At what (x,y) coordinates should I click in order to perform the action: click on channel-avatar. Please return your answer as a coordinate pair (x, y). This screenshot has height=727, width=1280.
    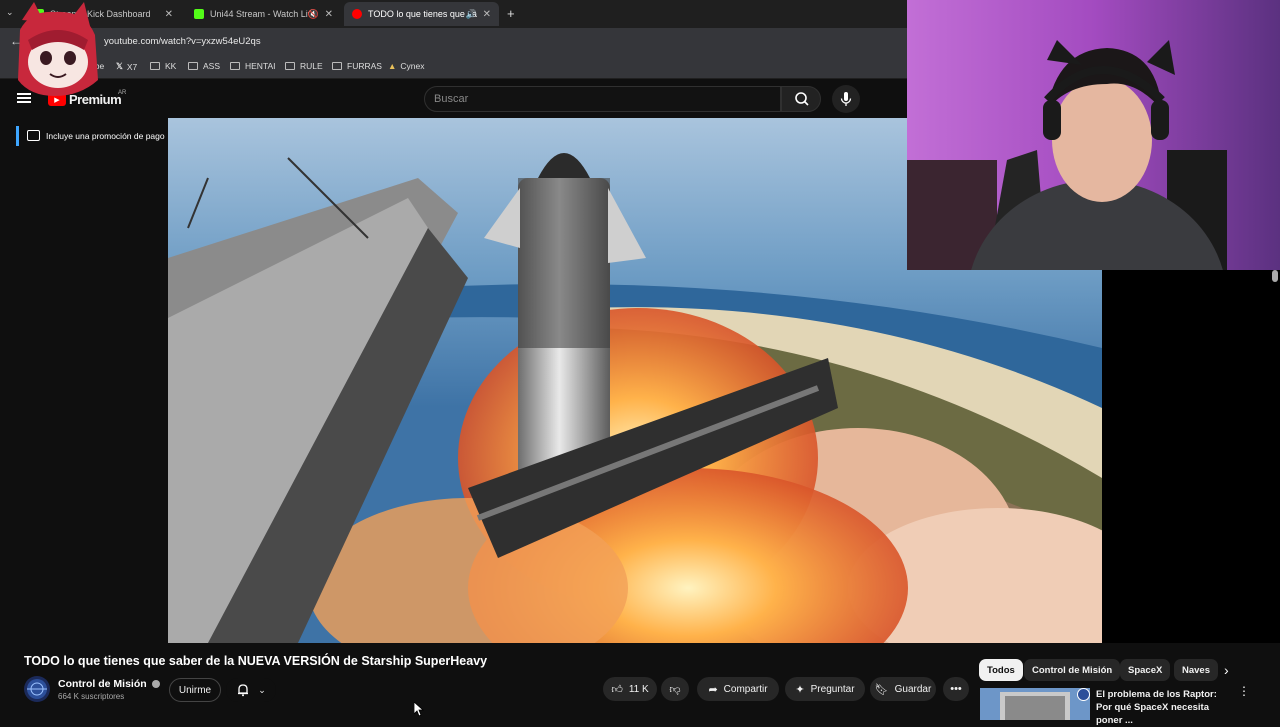
    Looking at the image, I should click on (37, 689).